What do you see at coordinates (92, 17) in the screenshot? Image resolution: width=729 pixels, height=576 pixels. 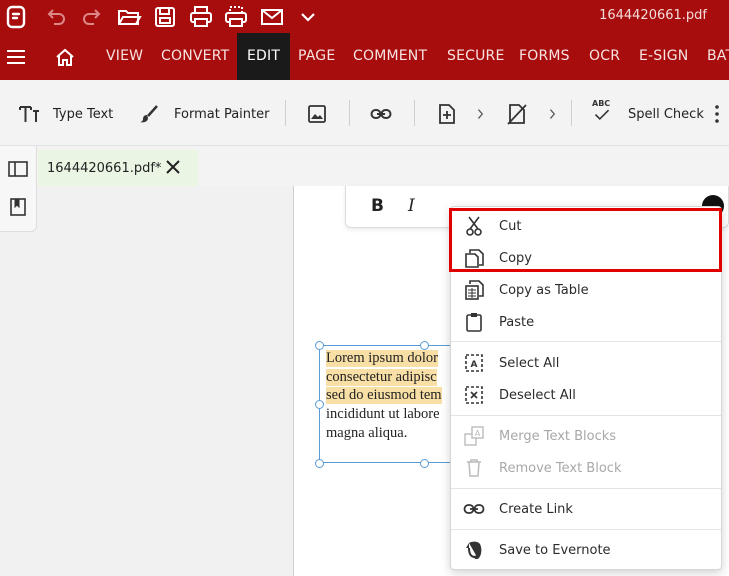 I see `redo-icon` at bounding box center [92, 17].